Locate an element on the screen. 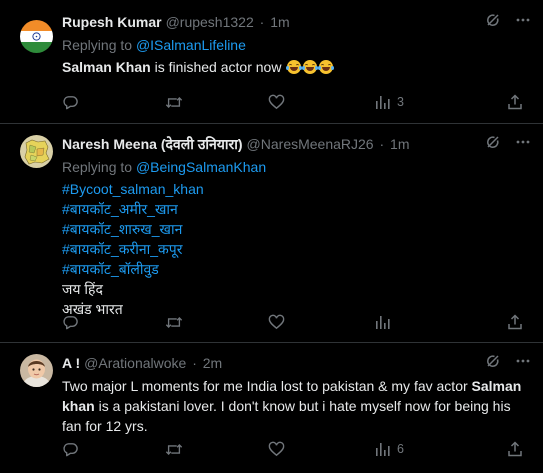 This screenshot has width=543, height=473. display-name: Naresh Meena (देवली उनियारा) is located at coordinates (152, 144).